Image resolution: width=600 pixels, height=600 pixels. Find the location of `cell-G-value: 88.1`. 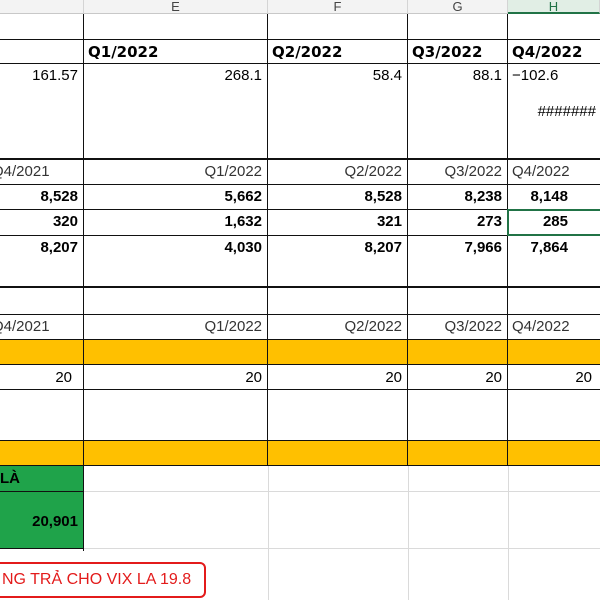

cell-G-value: 88.1 is located at coordinates (458, 76).